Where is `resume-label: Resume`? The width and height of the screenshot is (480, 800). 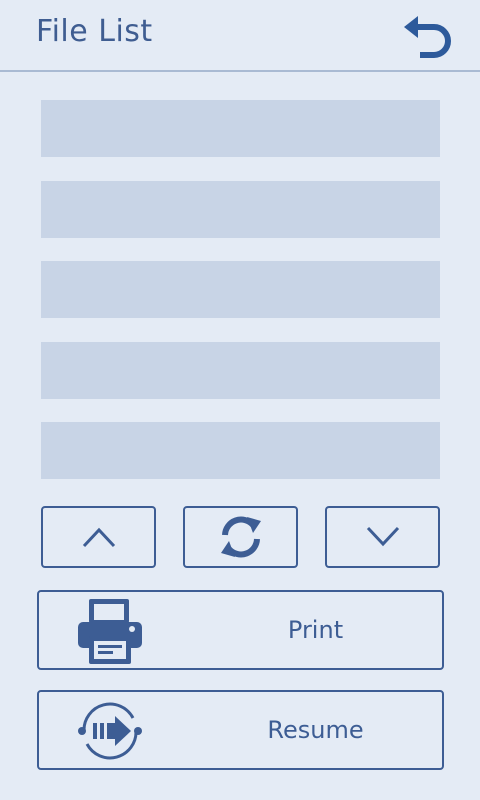
resume-label: Resume is located at coordinates (315, 730).